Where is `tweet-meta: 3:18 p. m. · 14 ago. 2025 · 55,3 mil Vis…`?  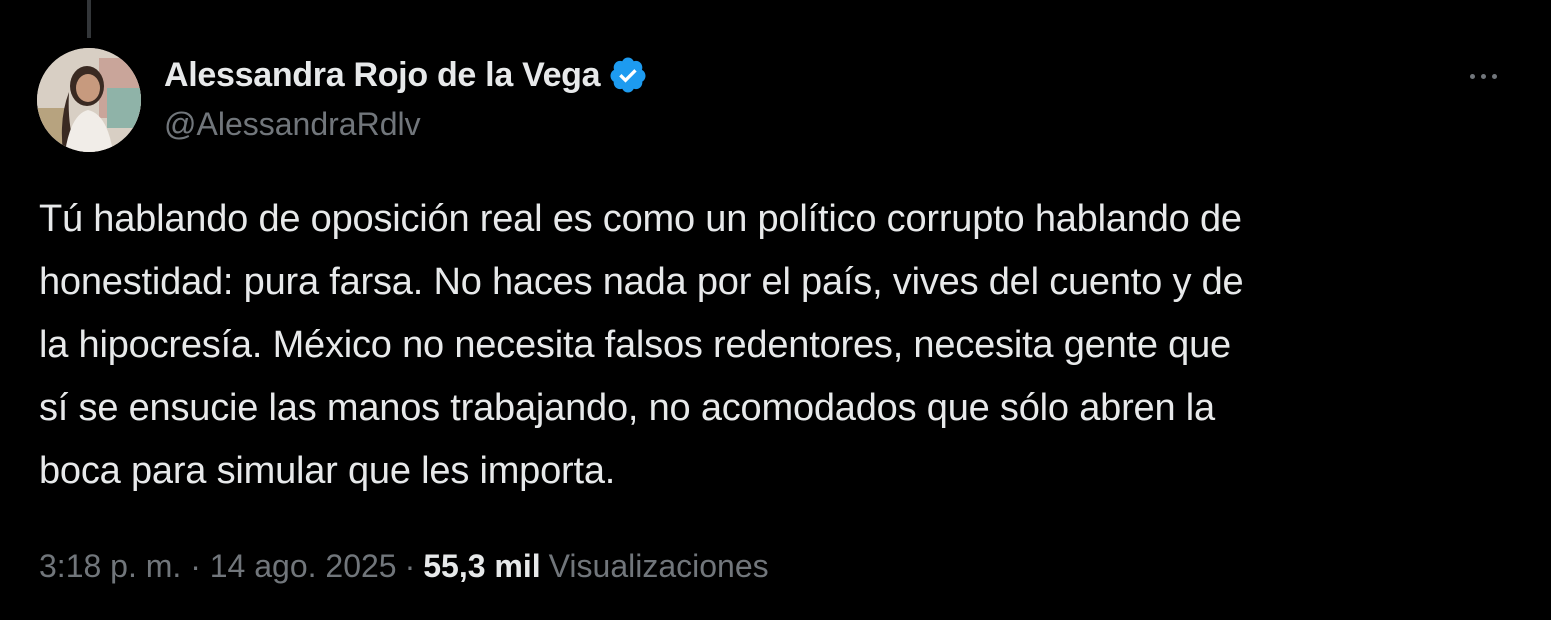
tweet-meta: 3:18 p. m. · 14 ago. 2025 · 55,3 mil Vis… is located at coordinates (404, 566).